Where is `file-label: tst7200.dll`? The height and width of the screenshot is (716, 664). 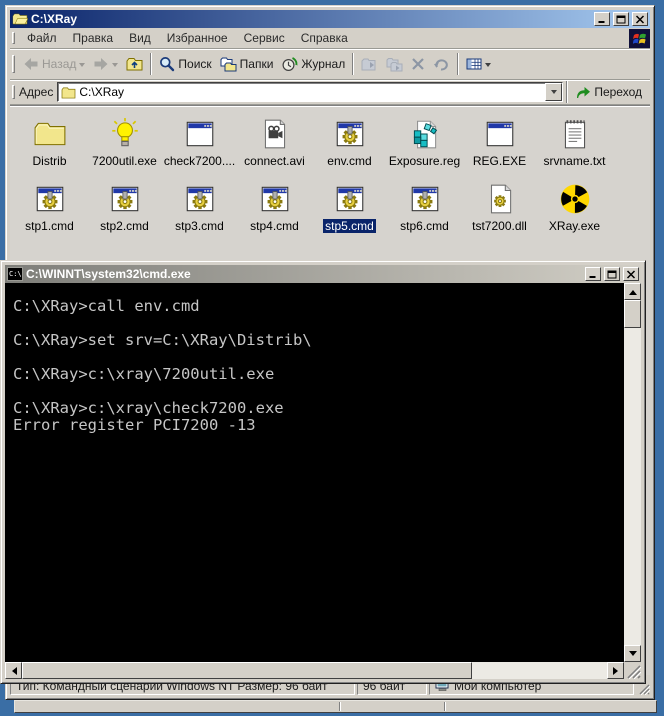 file-label: tst7200.dll is located at coordinates (499, 226).